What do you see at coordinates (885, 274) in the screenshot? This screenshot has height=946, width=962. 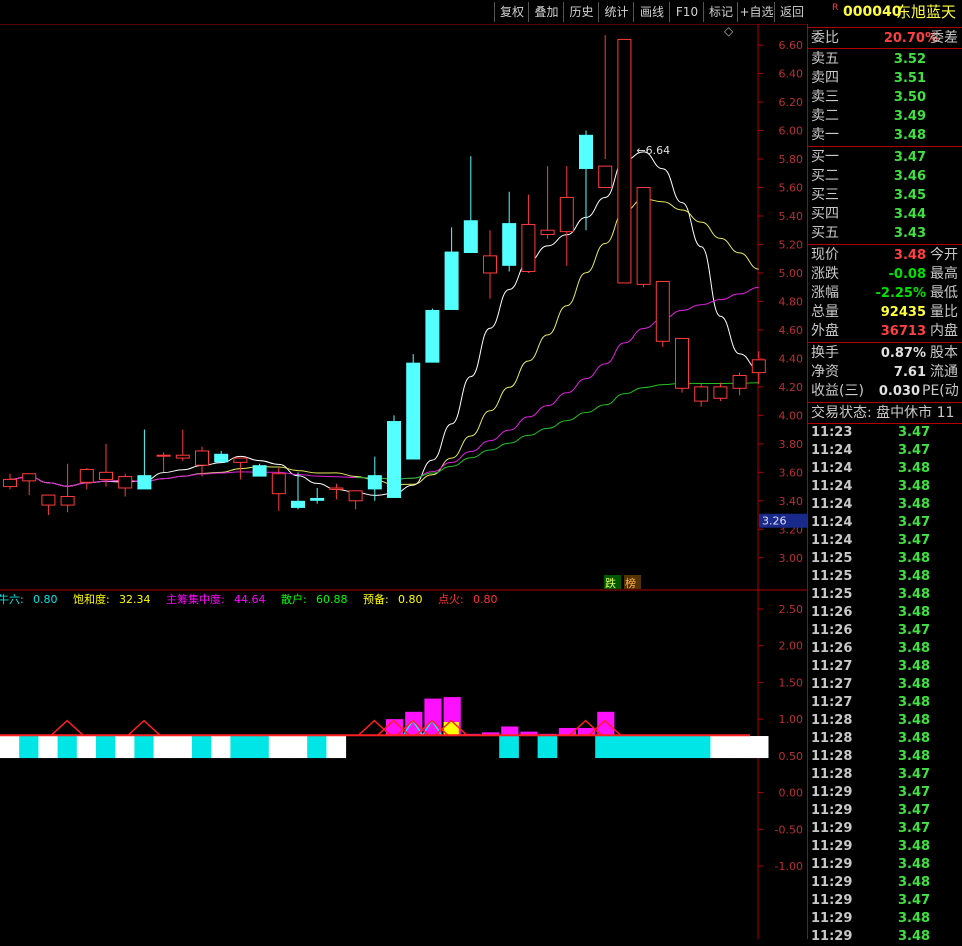 I see `stat-row-1: 涨跌 -0.08 最高` at bounding box center [885, 274].